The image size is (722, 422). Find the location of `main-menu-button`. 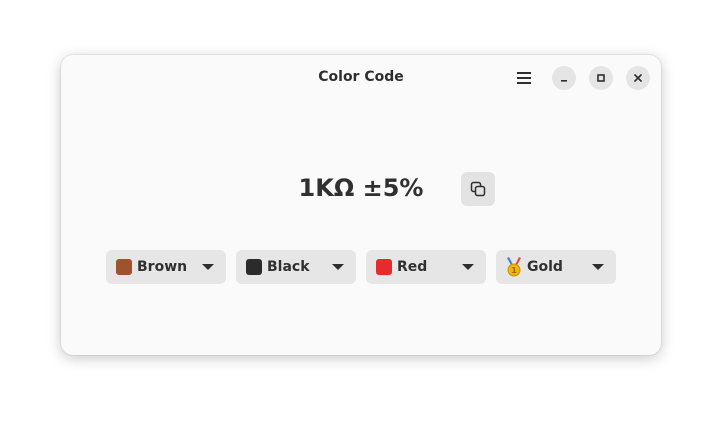

main-menu-button is located at coordinates (524, 78).